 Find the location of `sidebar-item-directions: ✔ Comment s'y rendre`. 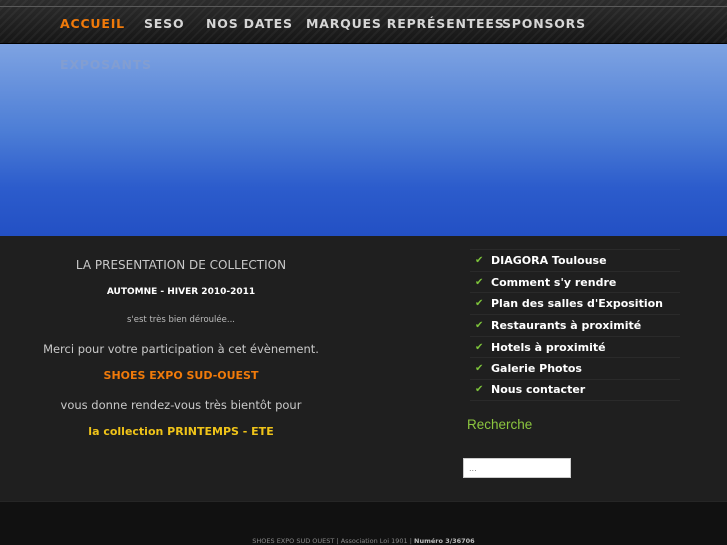

sidebar-item-directions: ✔ Comment s'y rendre is located at coordinates (575, 281).